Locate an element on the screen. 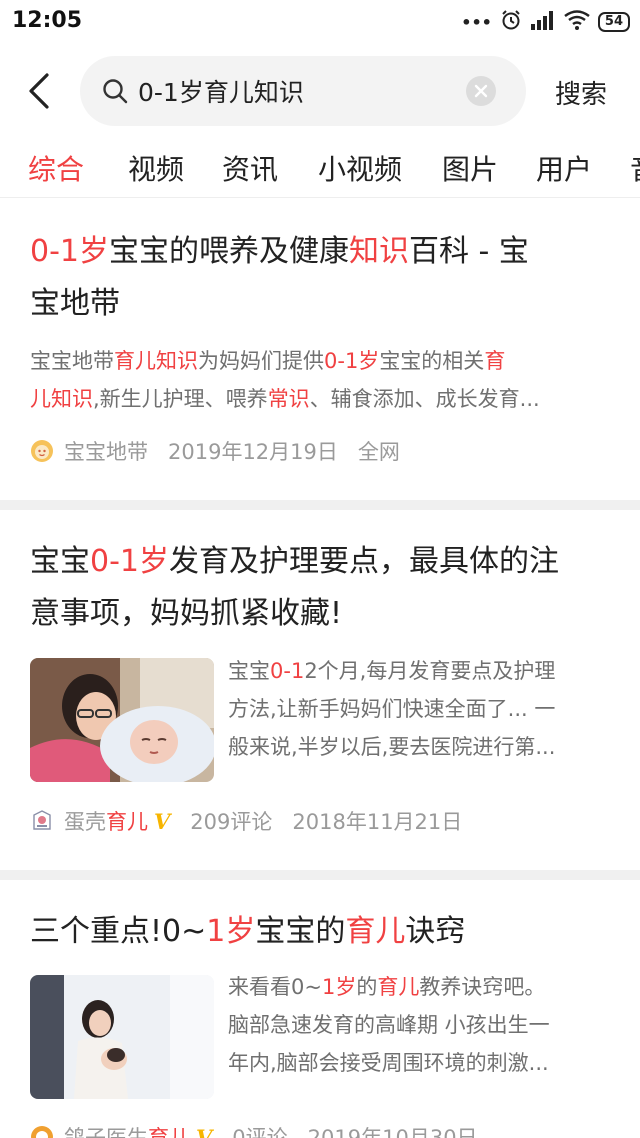 This screenshot has width=640, height=1138. result-comments: 0评论 is located at coordinates (259, 1130).